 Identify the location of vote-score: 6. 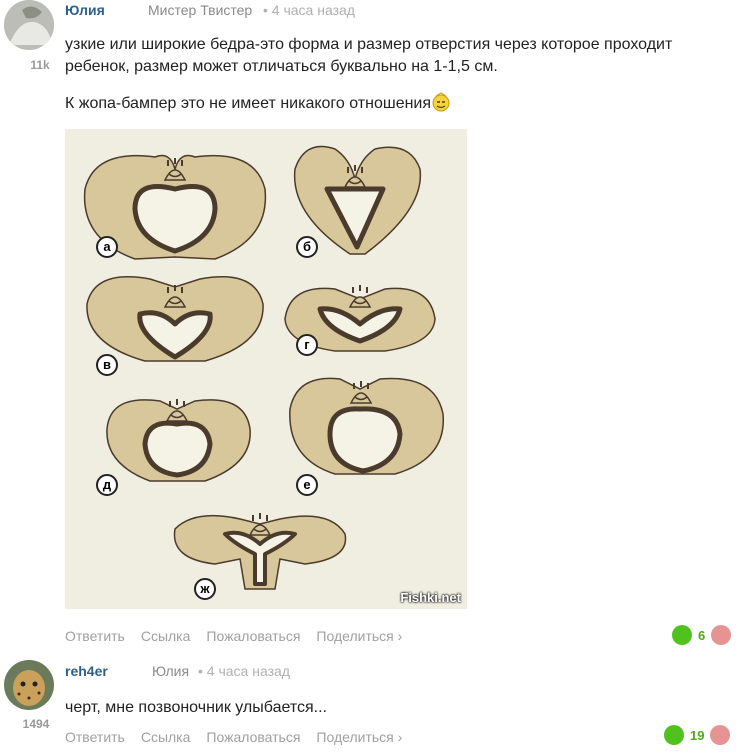
(702, 635).